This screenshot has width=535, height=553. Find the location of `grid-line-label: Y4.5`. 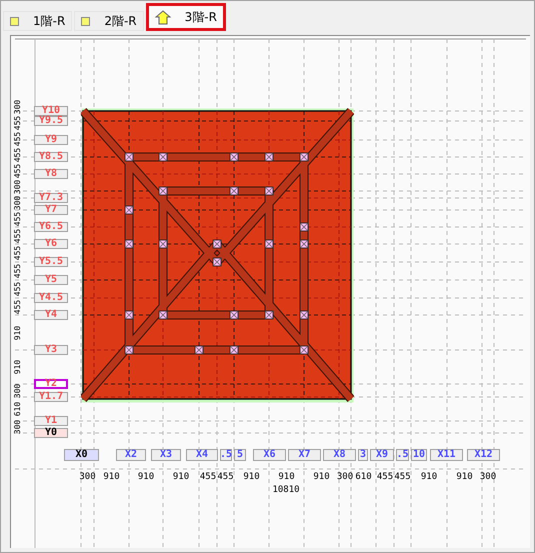

grid-line-label: Y4.5 is located at coordinates (51, 298).